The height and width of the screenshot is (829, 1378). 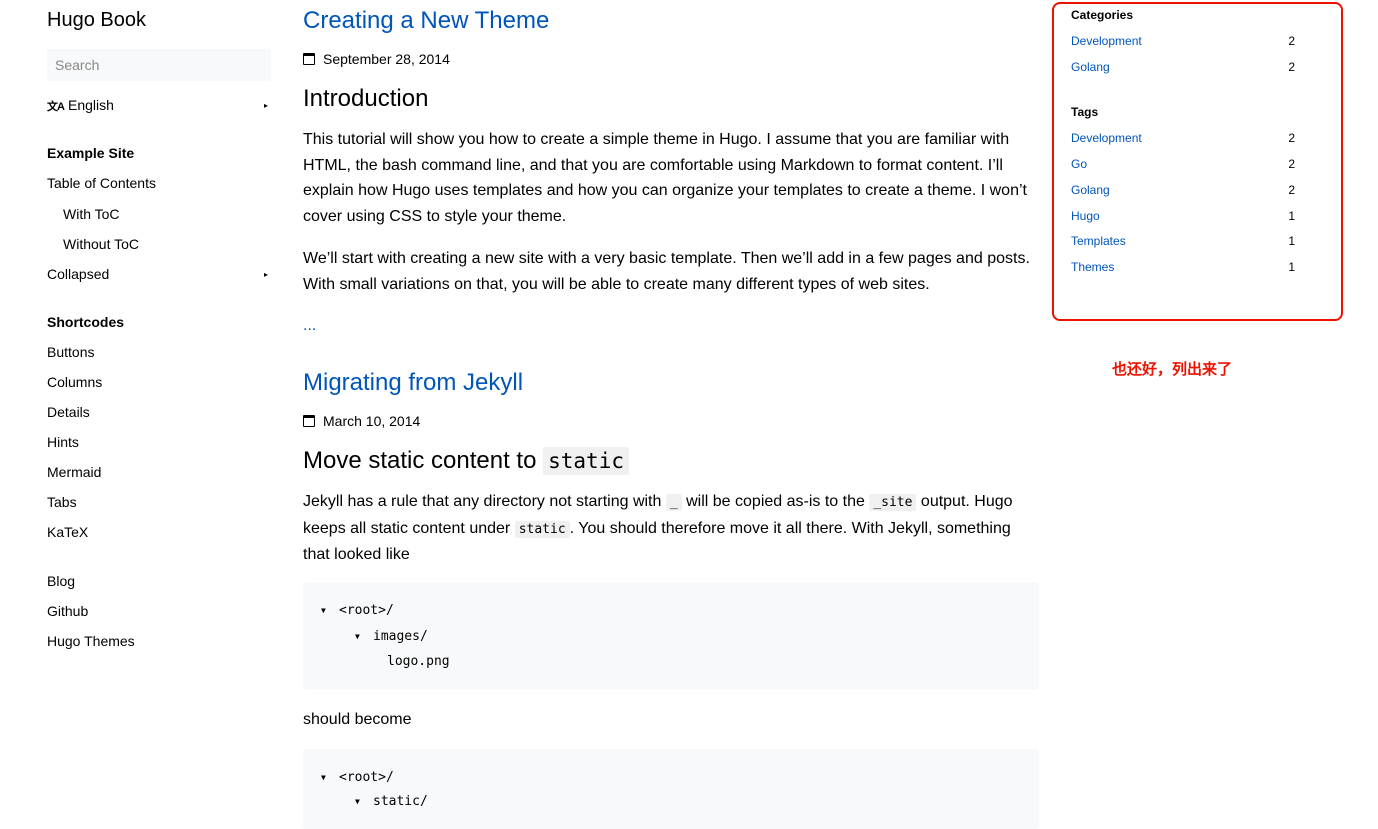 I want to click on nav-item-mermaid: Mermaid, so click(x=74, y=472).